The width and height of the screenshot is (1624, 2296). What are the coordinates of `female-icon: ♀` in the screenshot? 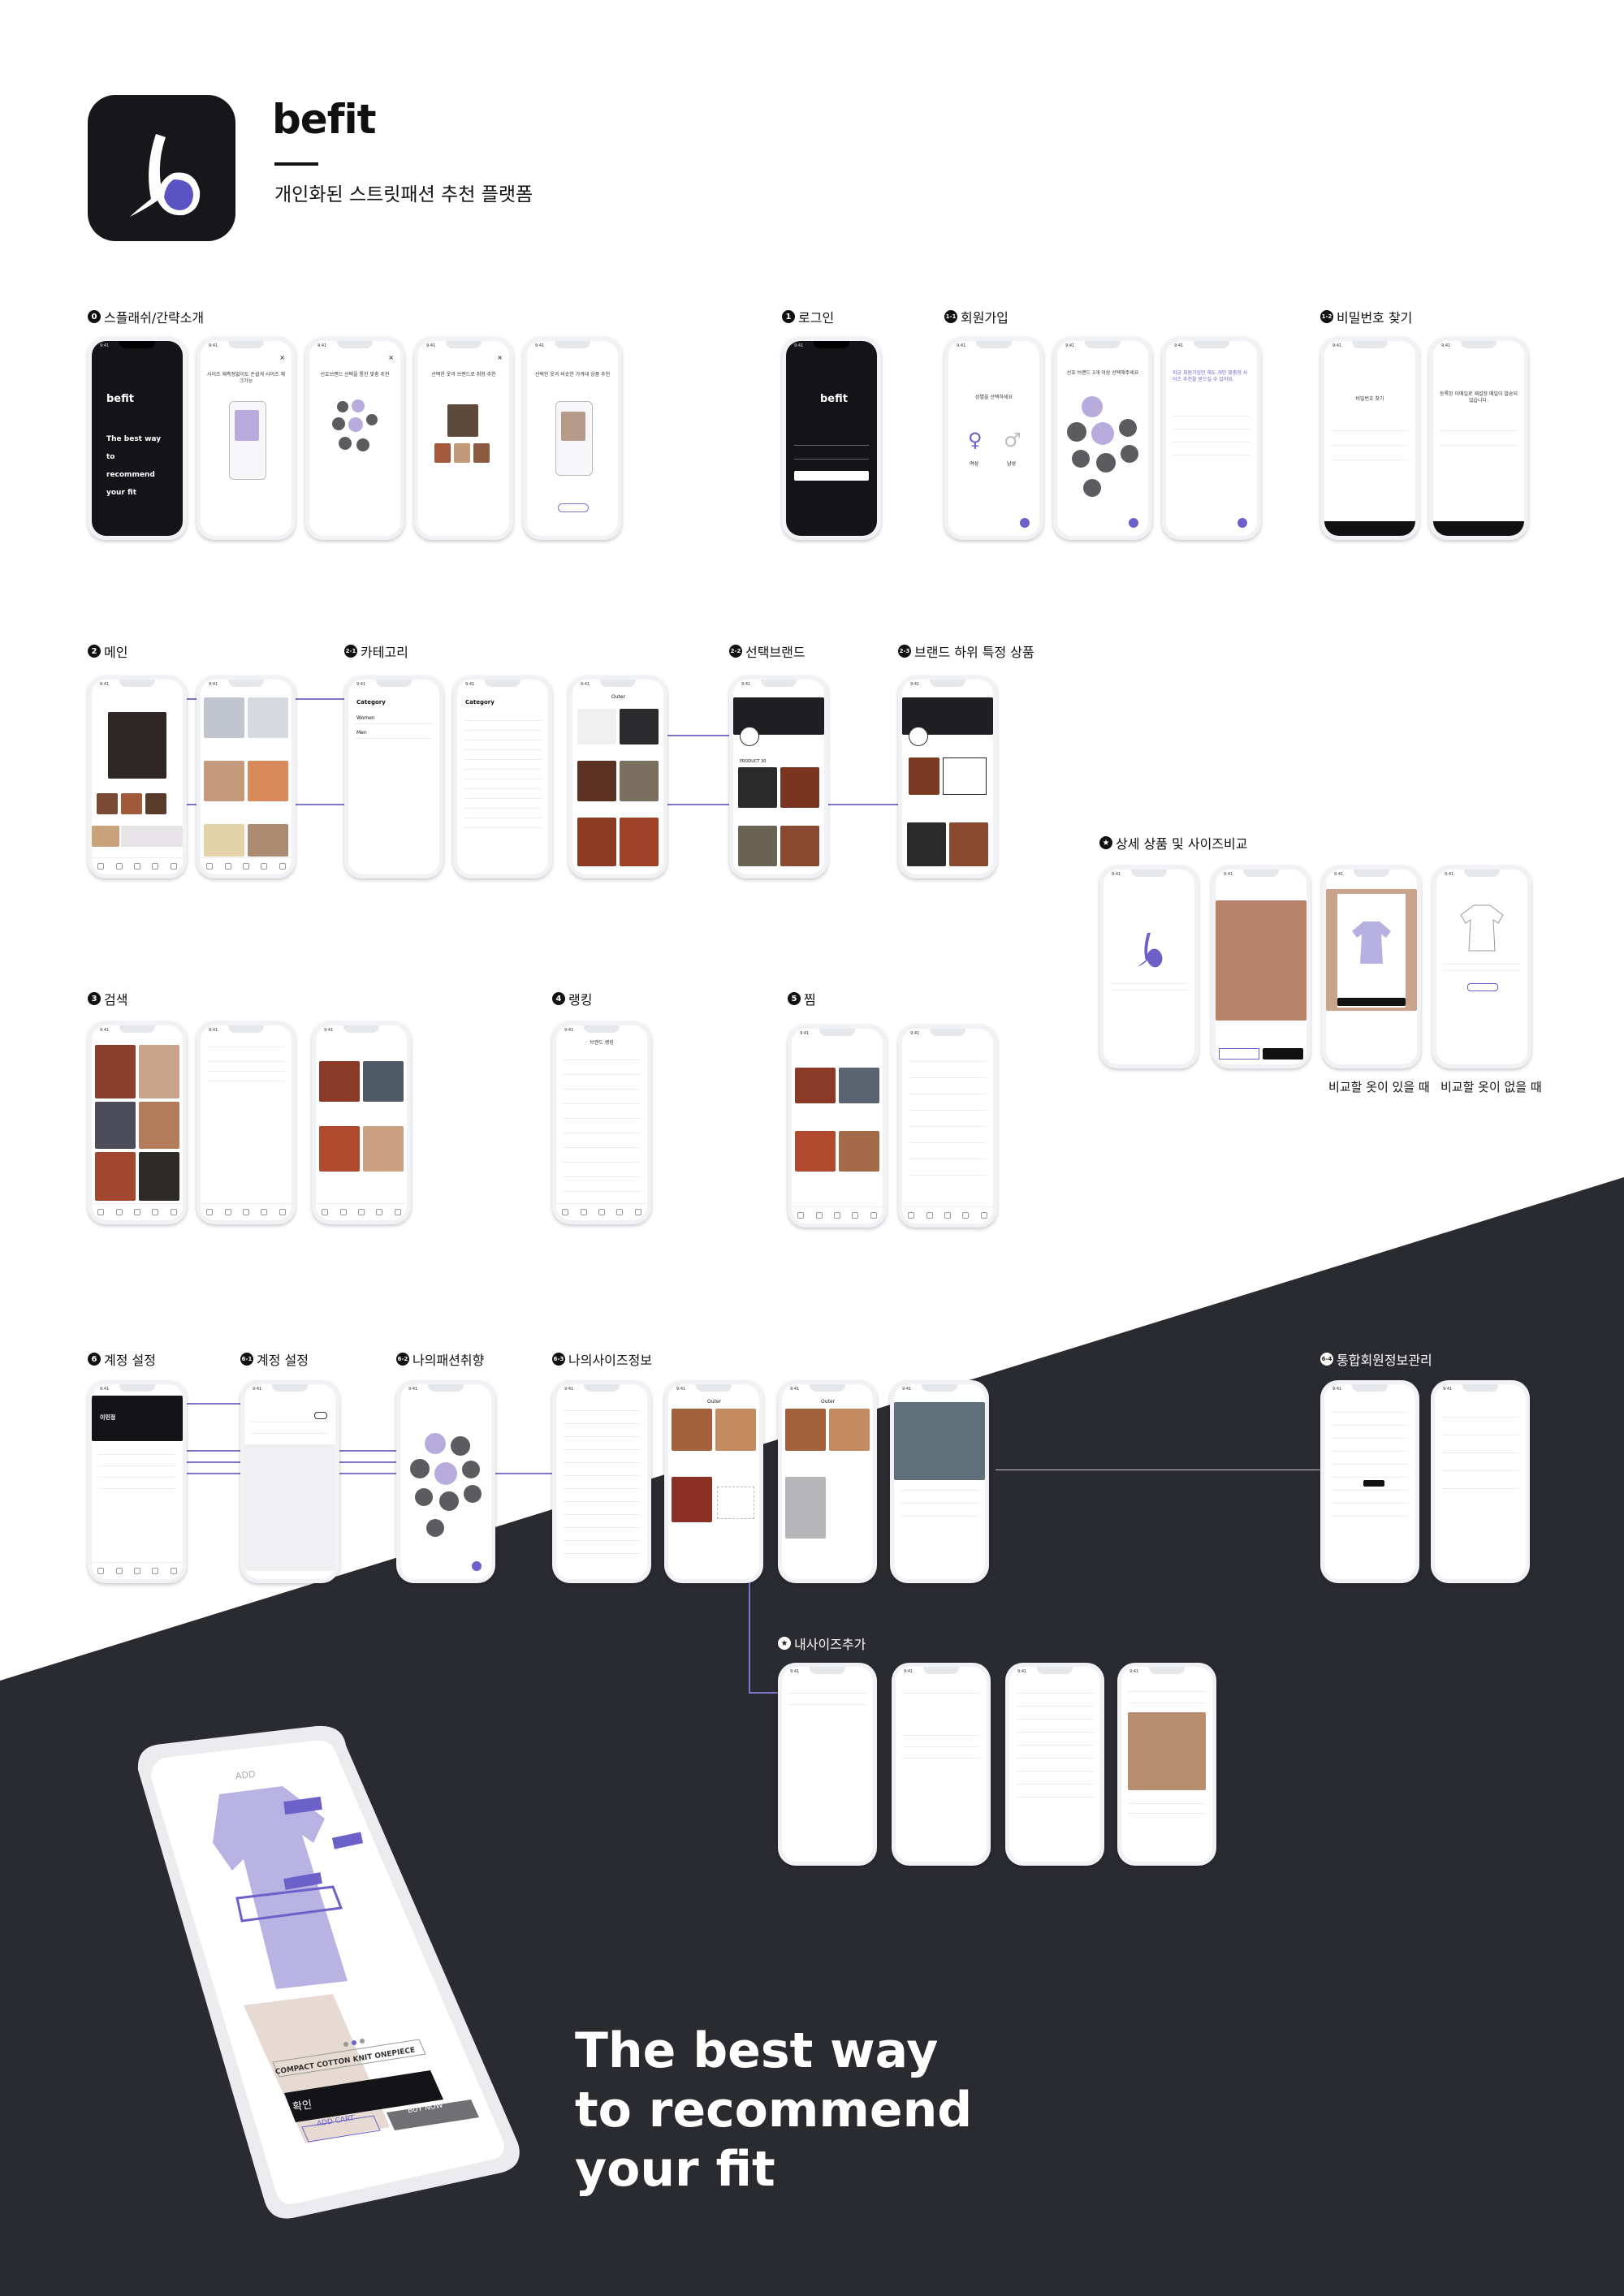 It's located at (975, 440).